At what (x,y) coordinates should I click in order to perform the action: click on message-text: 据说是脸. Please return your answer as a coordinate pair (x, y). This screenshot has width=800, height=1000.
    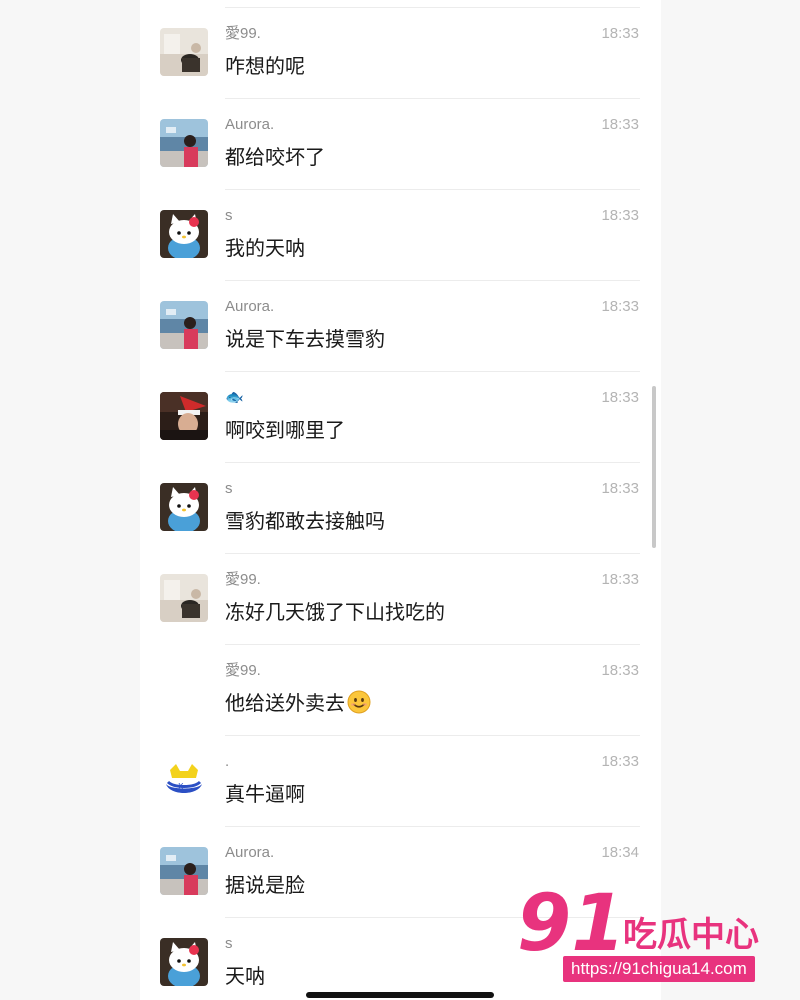
    Looking at the image, I should click on (265, 885).